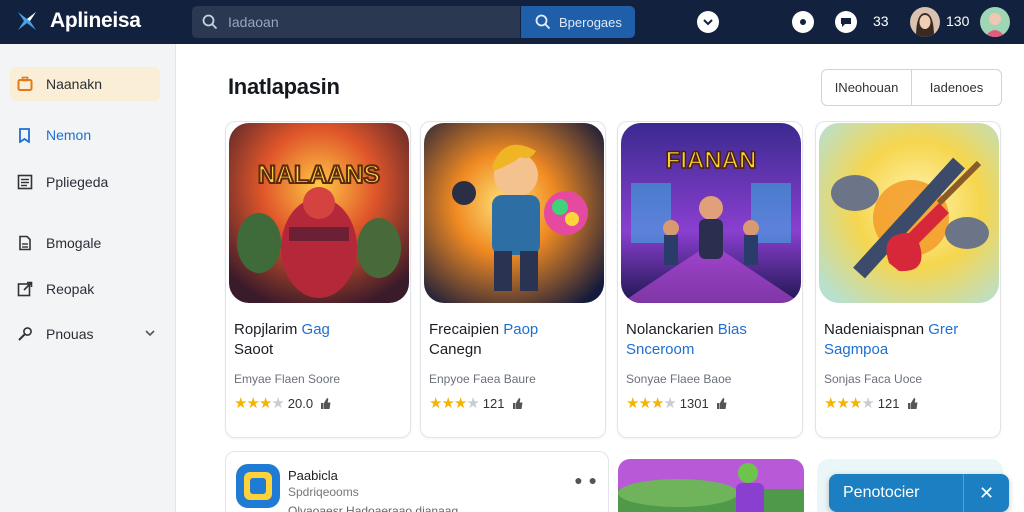 This screenshot has width=1024, height=512. I want to click on app-artwork: FIANAN, so click(711, 213).